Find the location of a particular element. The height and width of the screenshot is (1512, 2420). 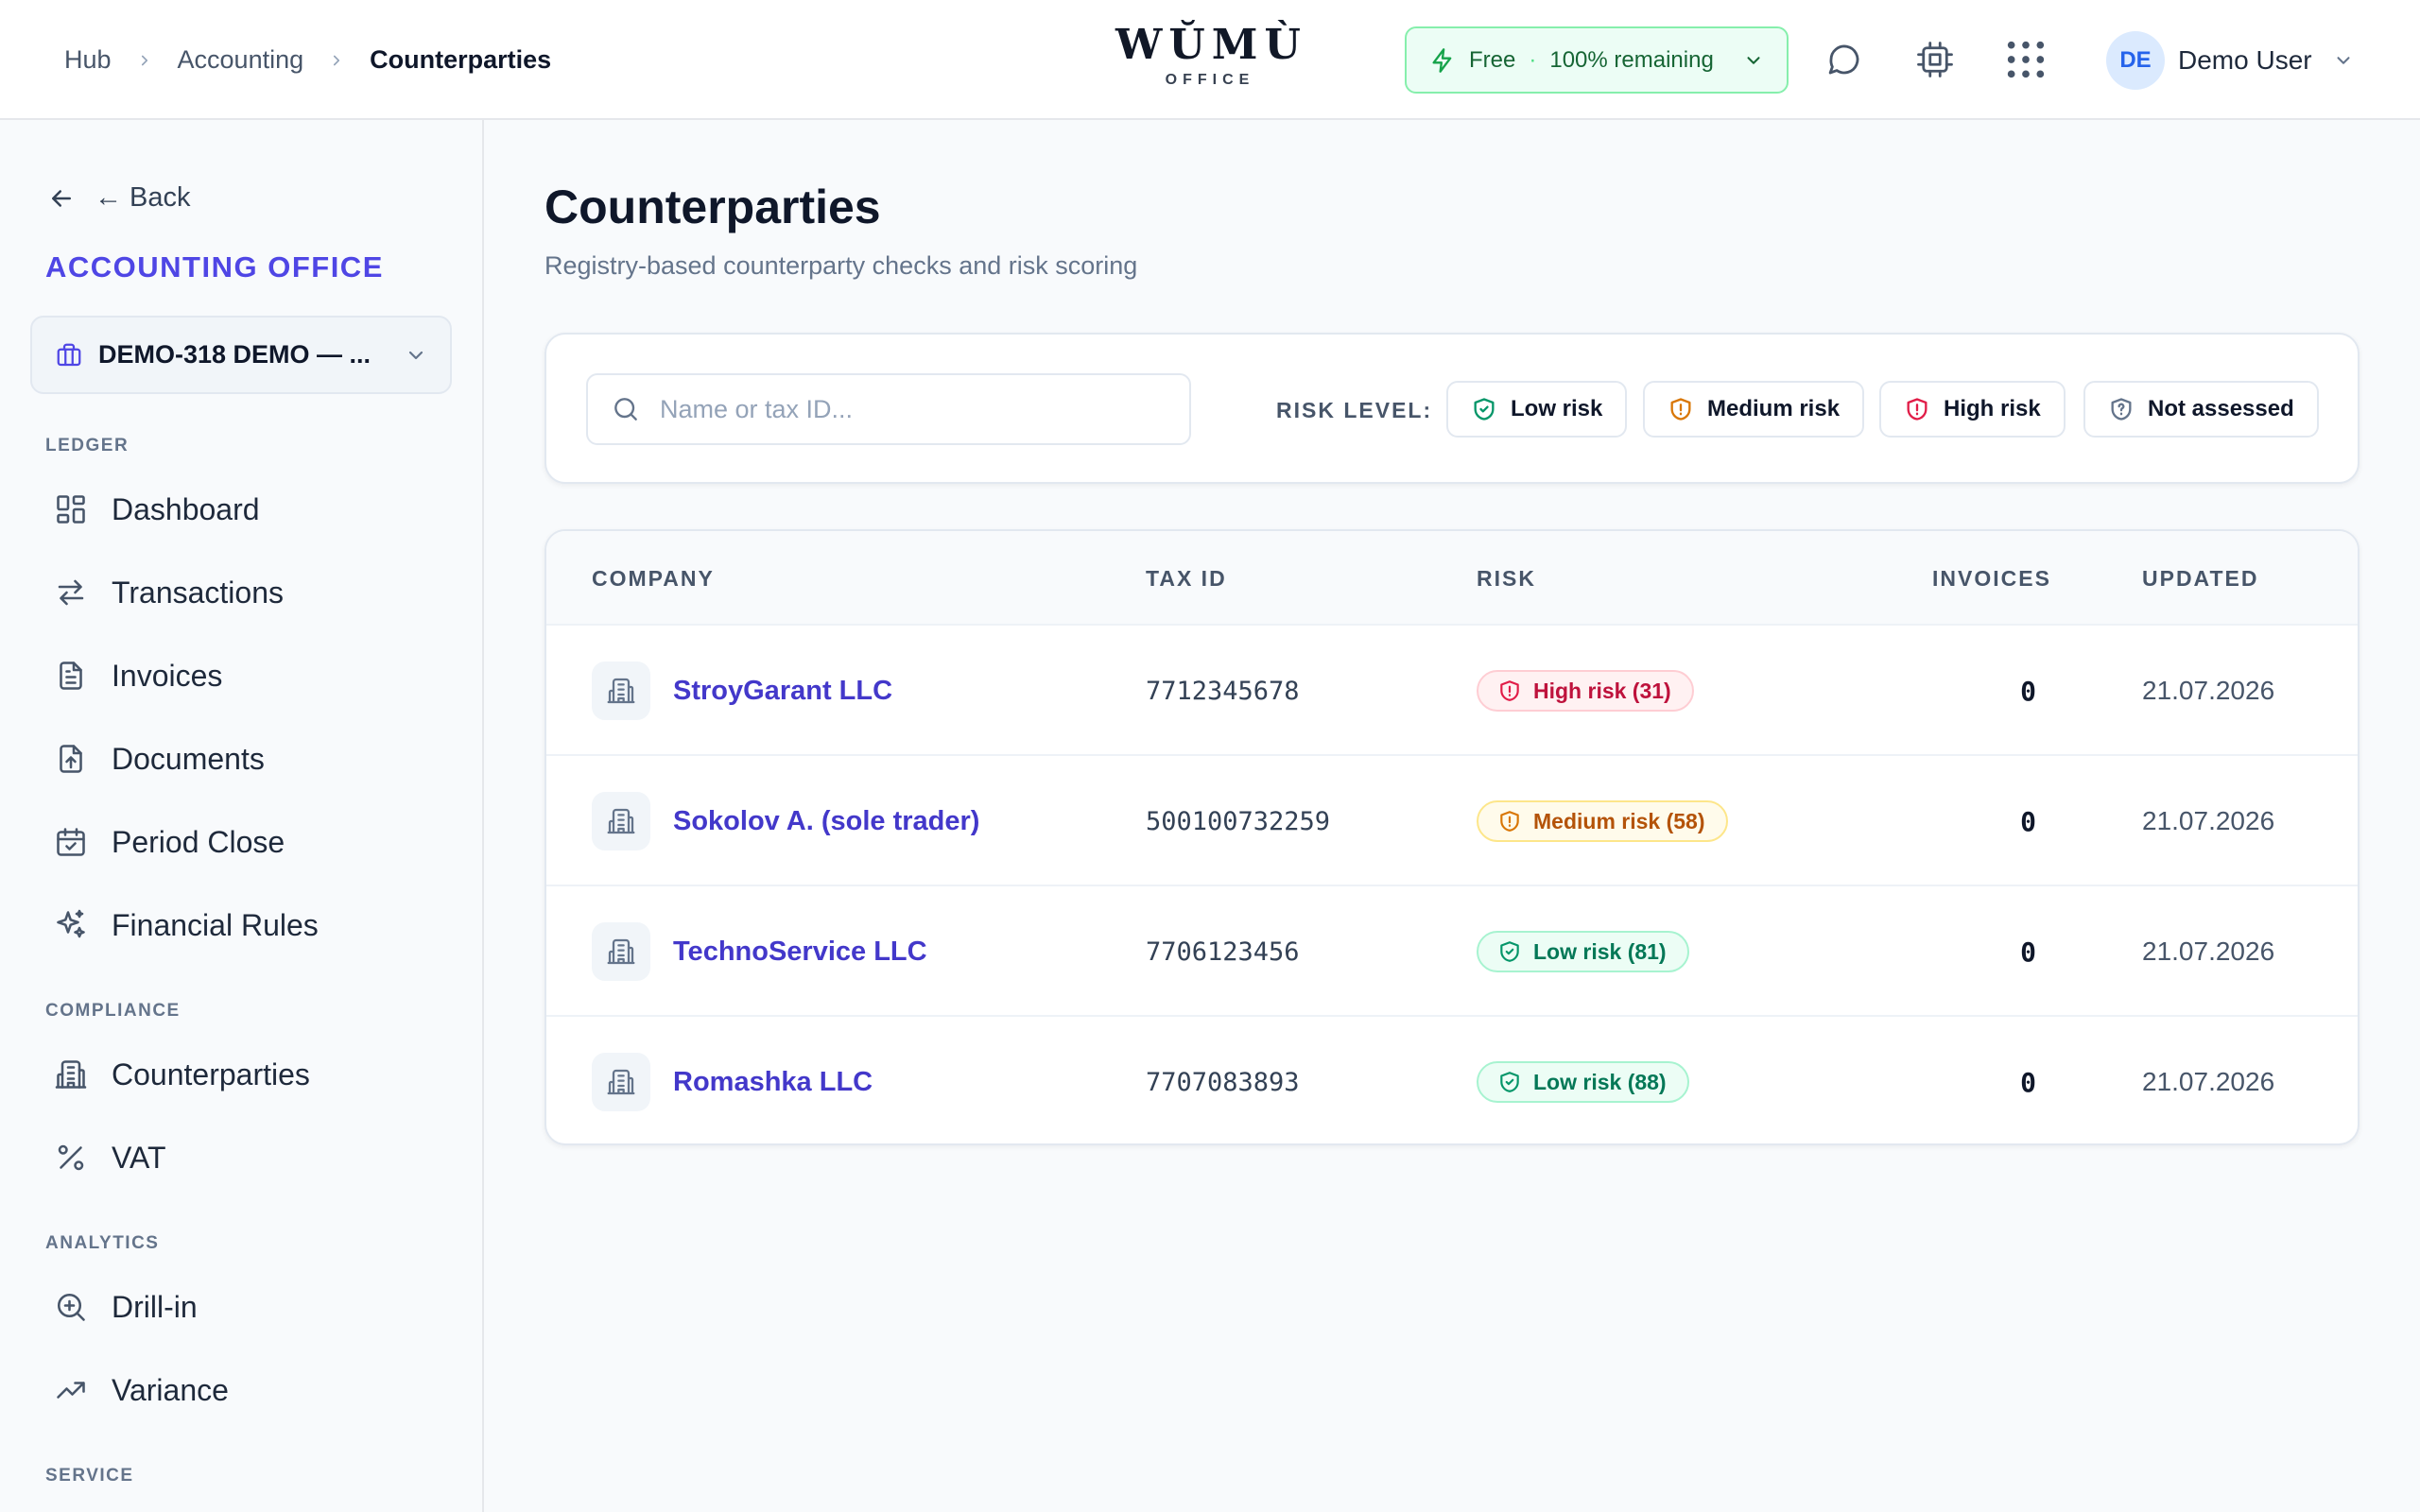

cpu-icon is located at coordinates (1935, 59).